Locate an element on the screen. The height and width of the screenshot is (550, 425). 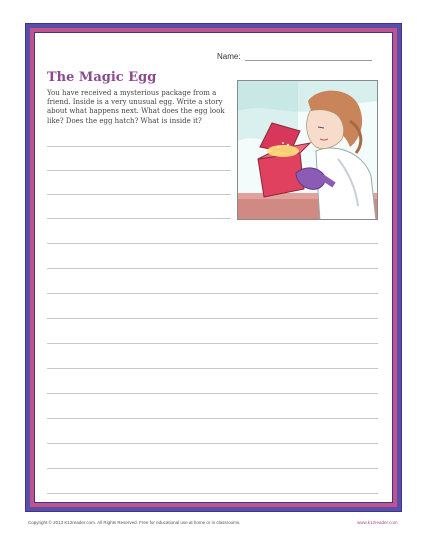
worksheet-title: The Magic Egg is located at coordinates (102, 77).